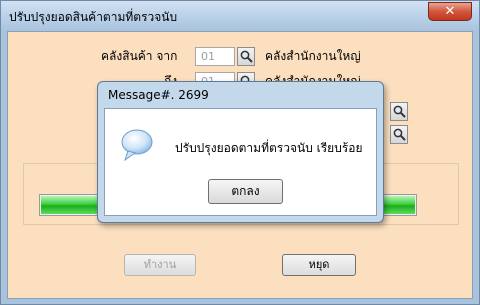  What do you see at coordinates (160, 265) in the screenshot?
I see `run-button: ทำงาน` at bounding box center [160, 265].